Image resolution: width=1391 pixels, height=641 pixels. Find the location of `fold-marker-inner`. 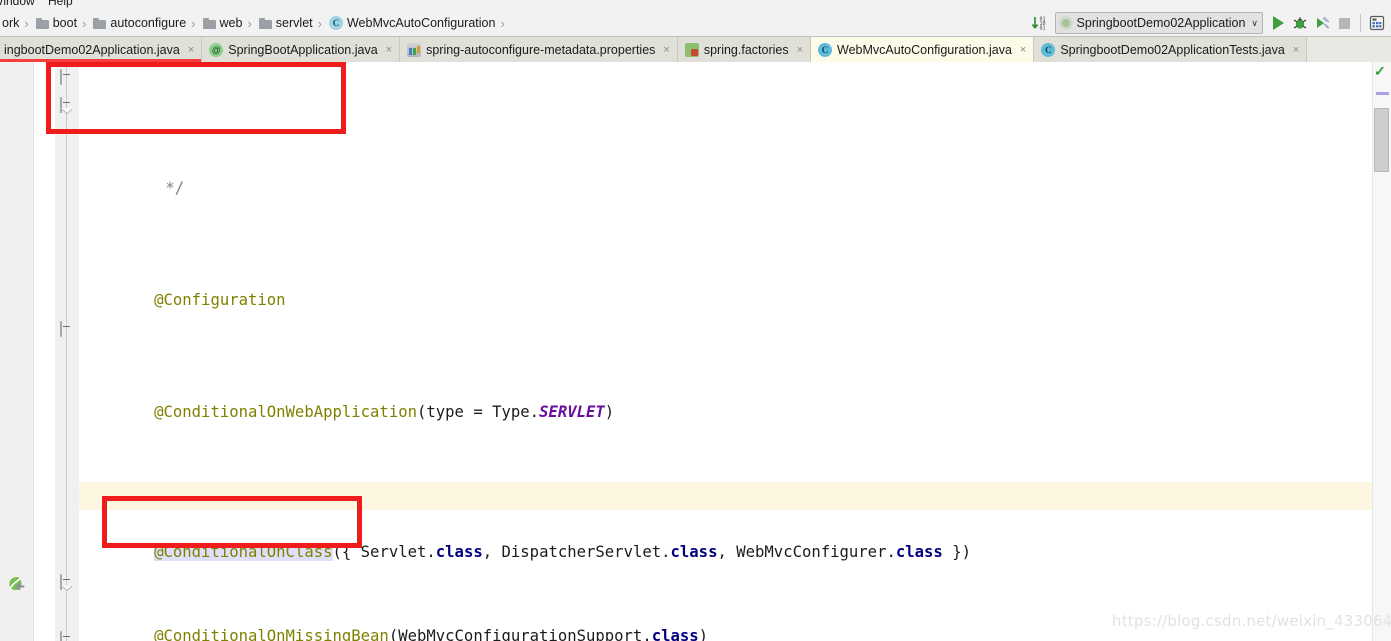

fold-marker-inner is located at coordinates (67, 636).